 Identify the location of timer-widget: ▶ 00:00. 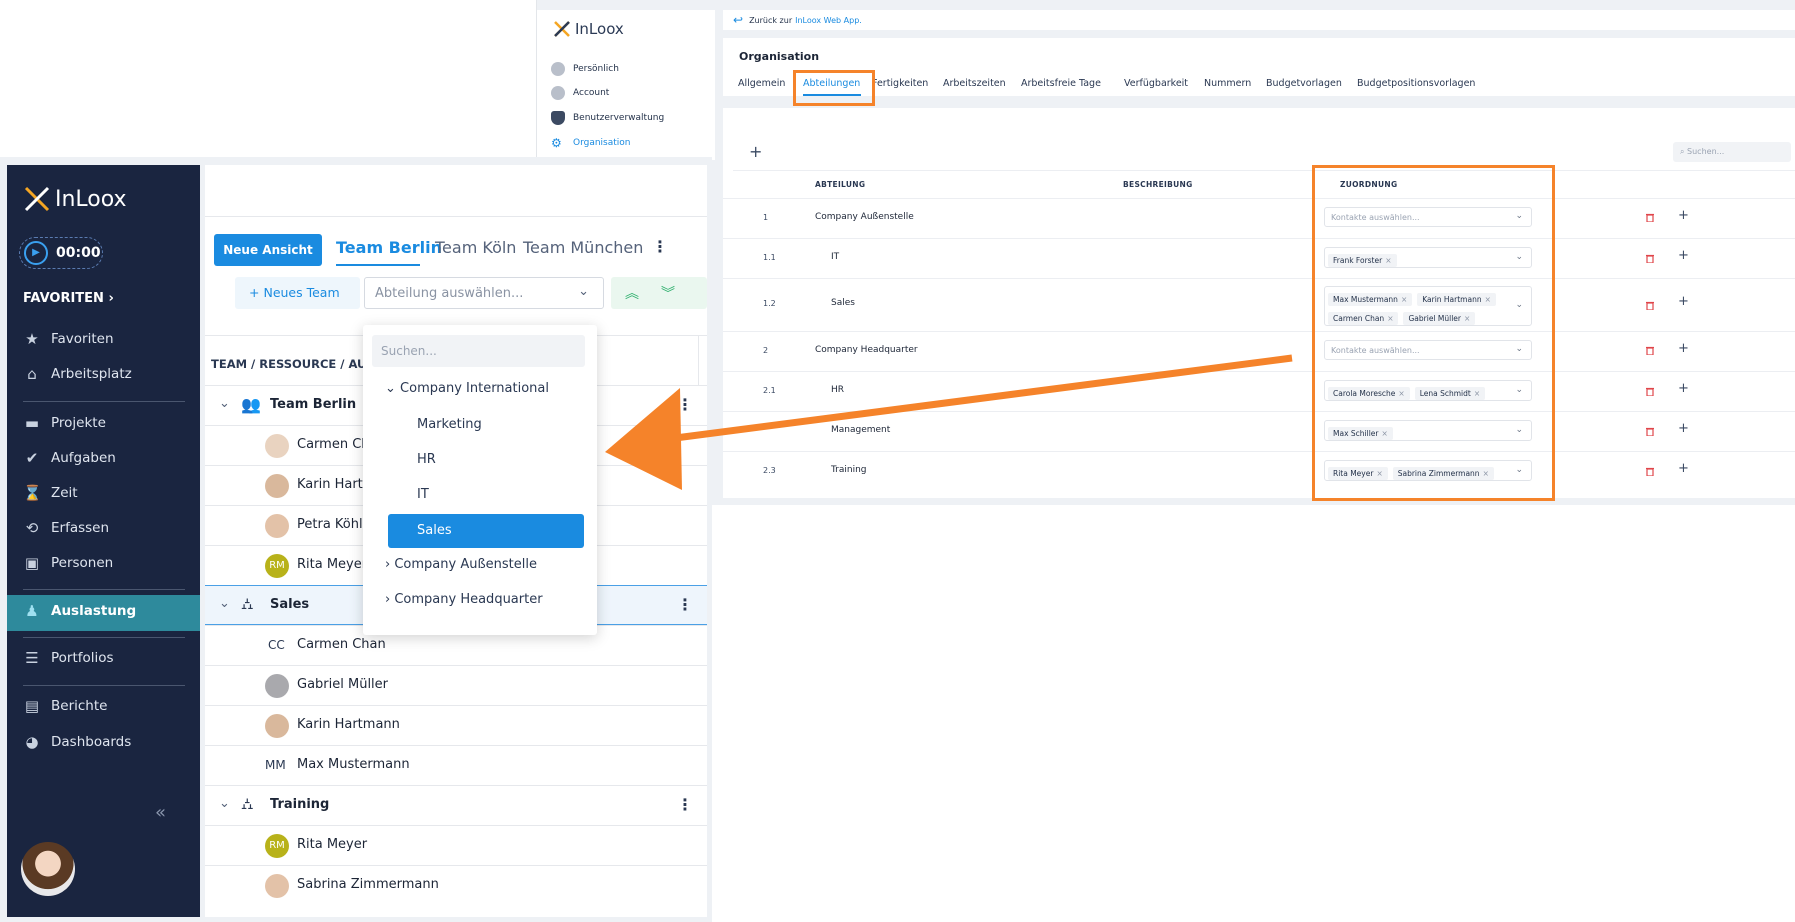
(61, 253).